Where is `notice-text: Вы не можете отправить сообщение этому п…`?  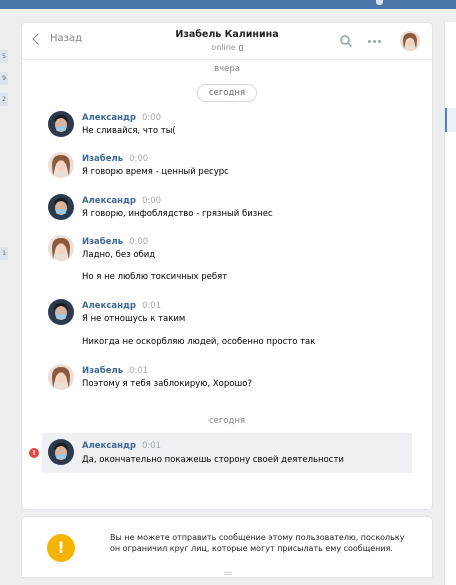
notice-text: Вы не можете отправить сообщение этому п… is located at coordinates (257, 543).